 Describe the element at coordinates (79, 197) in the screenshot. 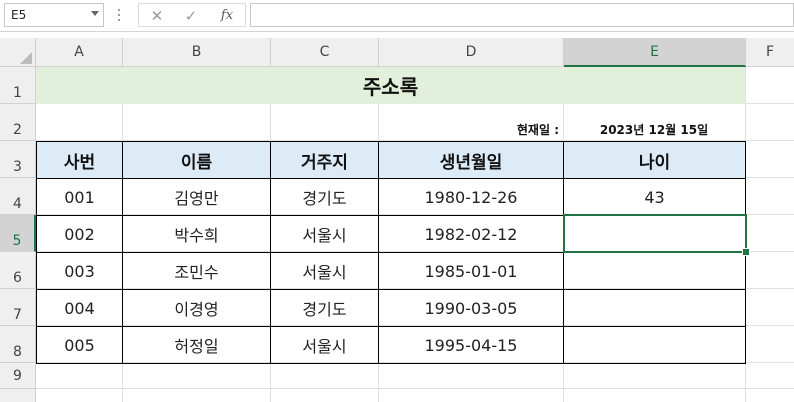

I see `cell-id: 001` at that location.